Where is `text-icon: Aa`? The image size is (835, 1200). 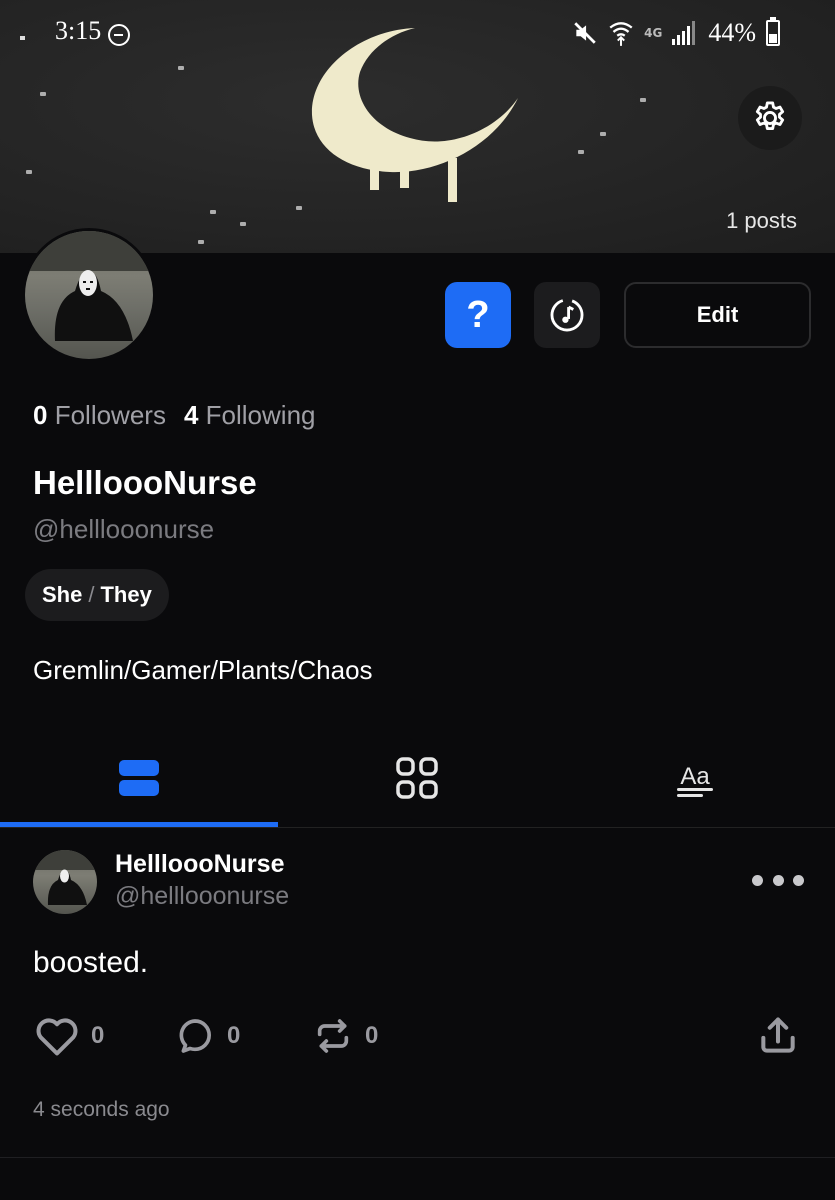 text-icon: Aa is located at coordinates (695, 780).